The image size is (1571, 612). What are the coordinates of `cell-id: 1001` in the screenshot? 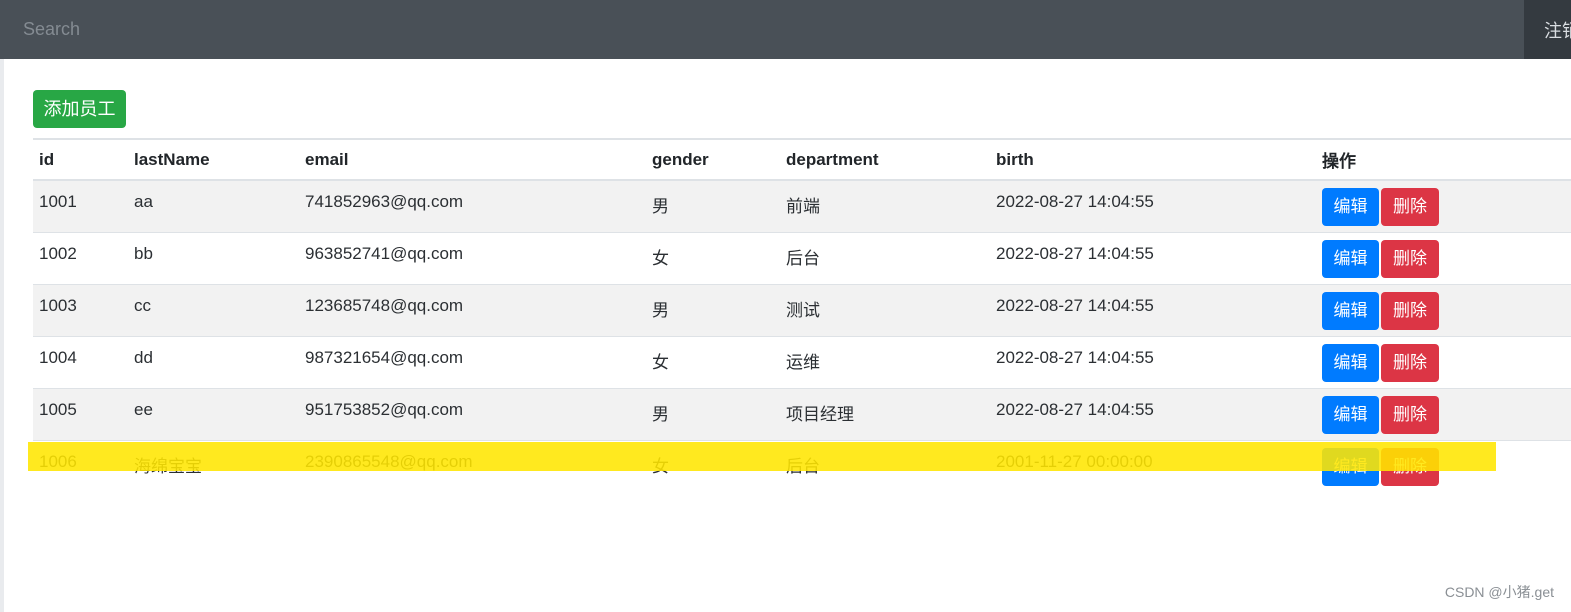 It's located at (80, 205).